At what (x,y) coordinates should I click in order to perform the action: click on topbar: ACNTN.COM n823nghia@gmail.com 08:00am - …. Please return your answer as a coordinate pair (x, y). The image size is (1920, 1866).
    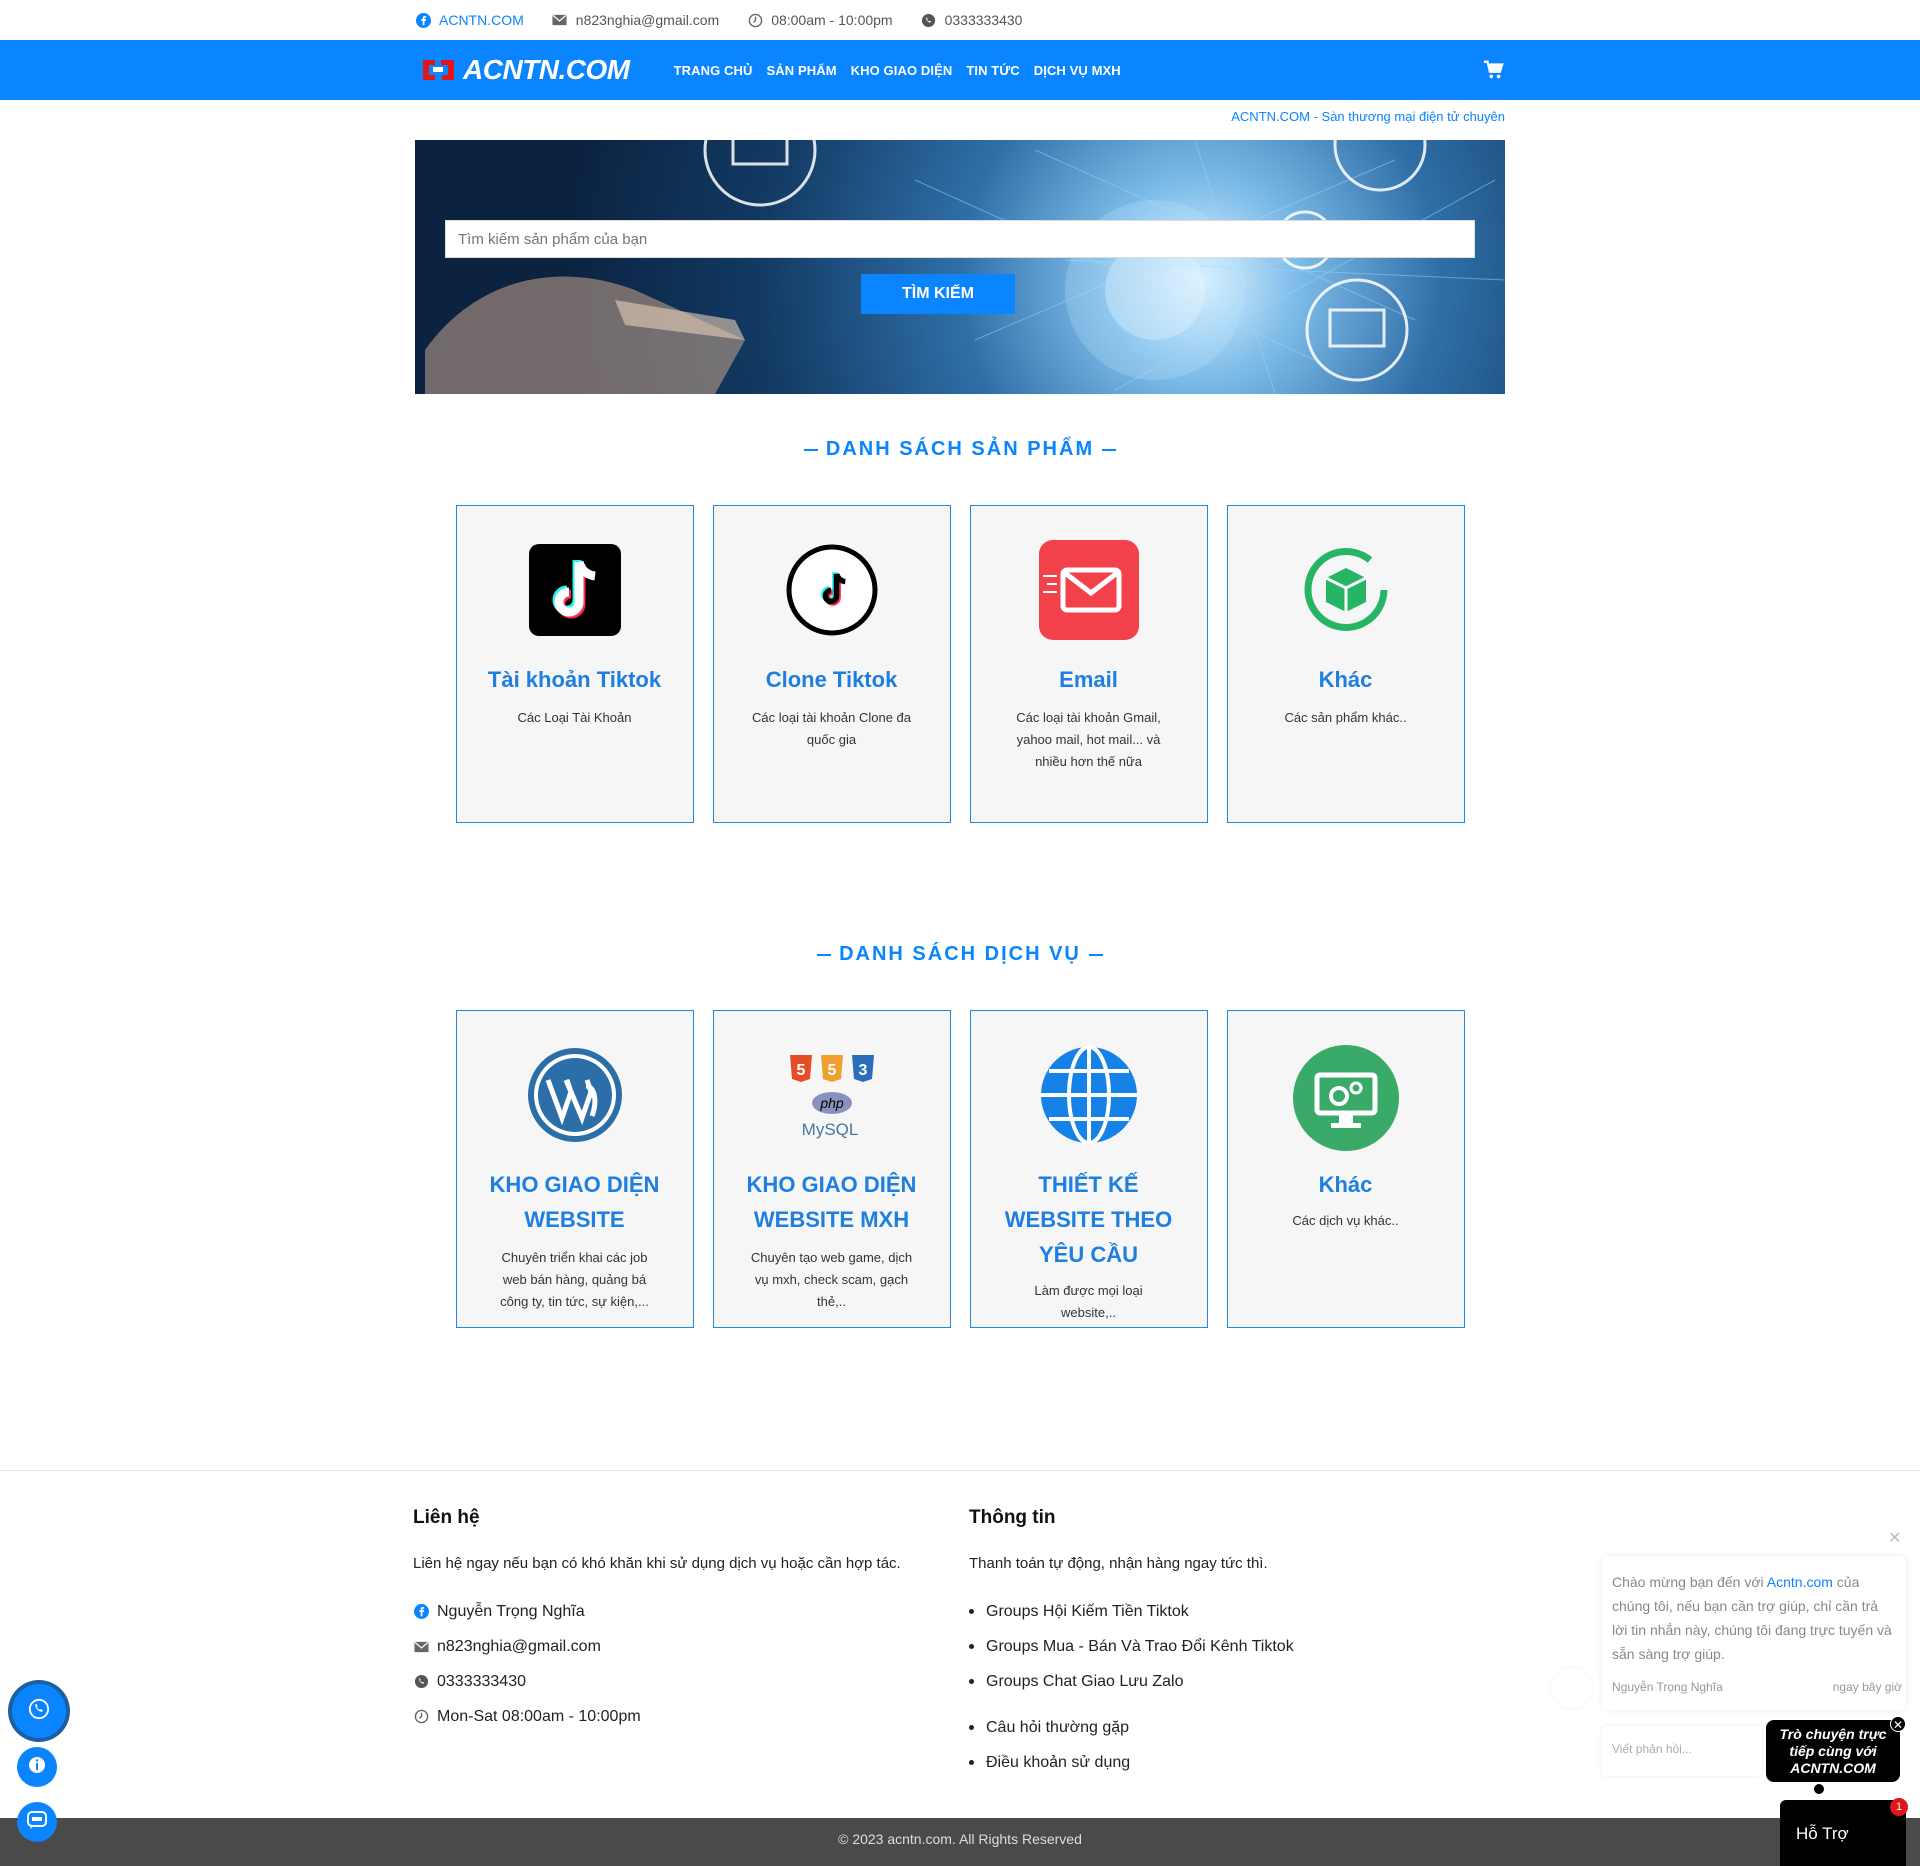
    Looking at the image, I should click on (960, 20).